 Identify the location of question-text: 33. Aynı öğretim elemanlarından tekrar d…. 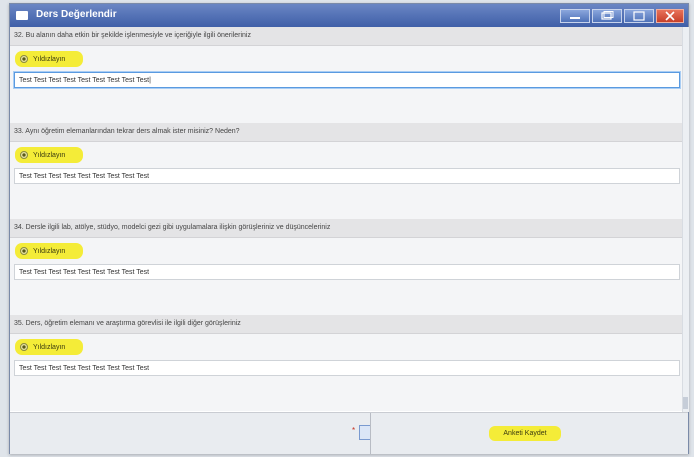
(127, 131).